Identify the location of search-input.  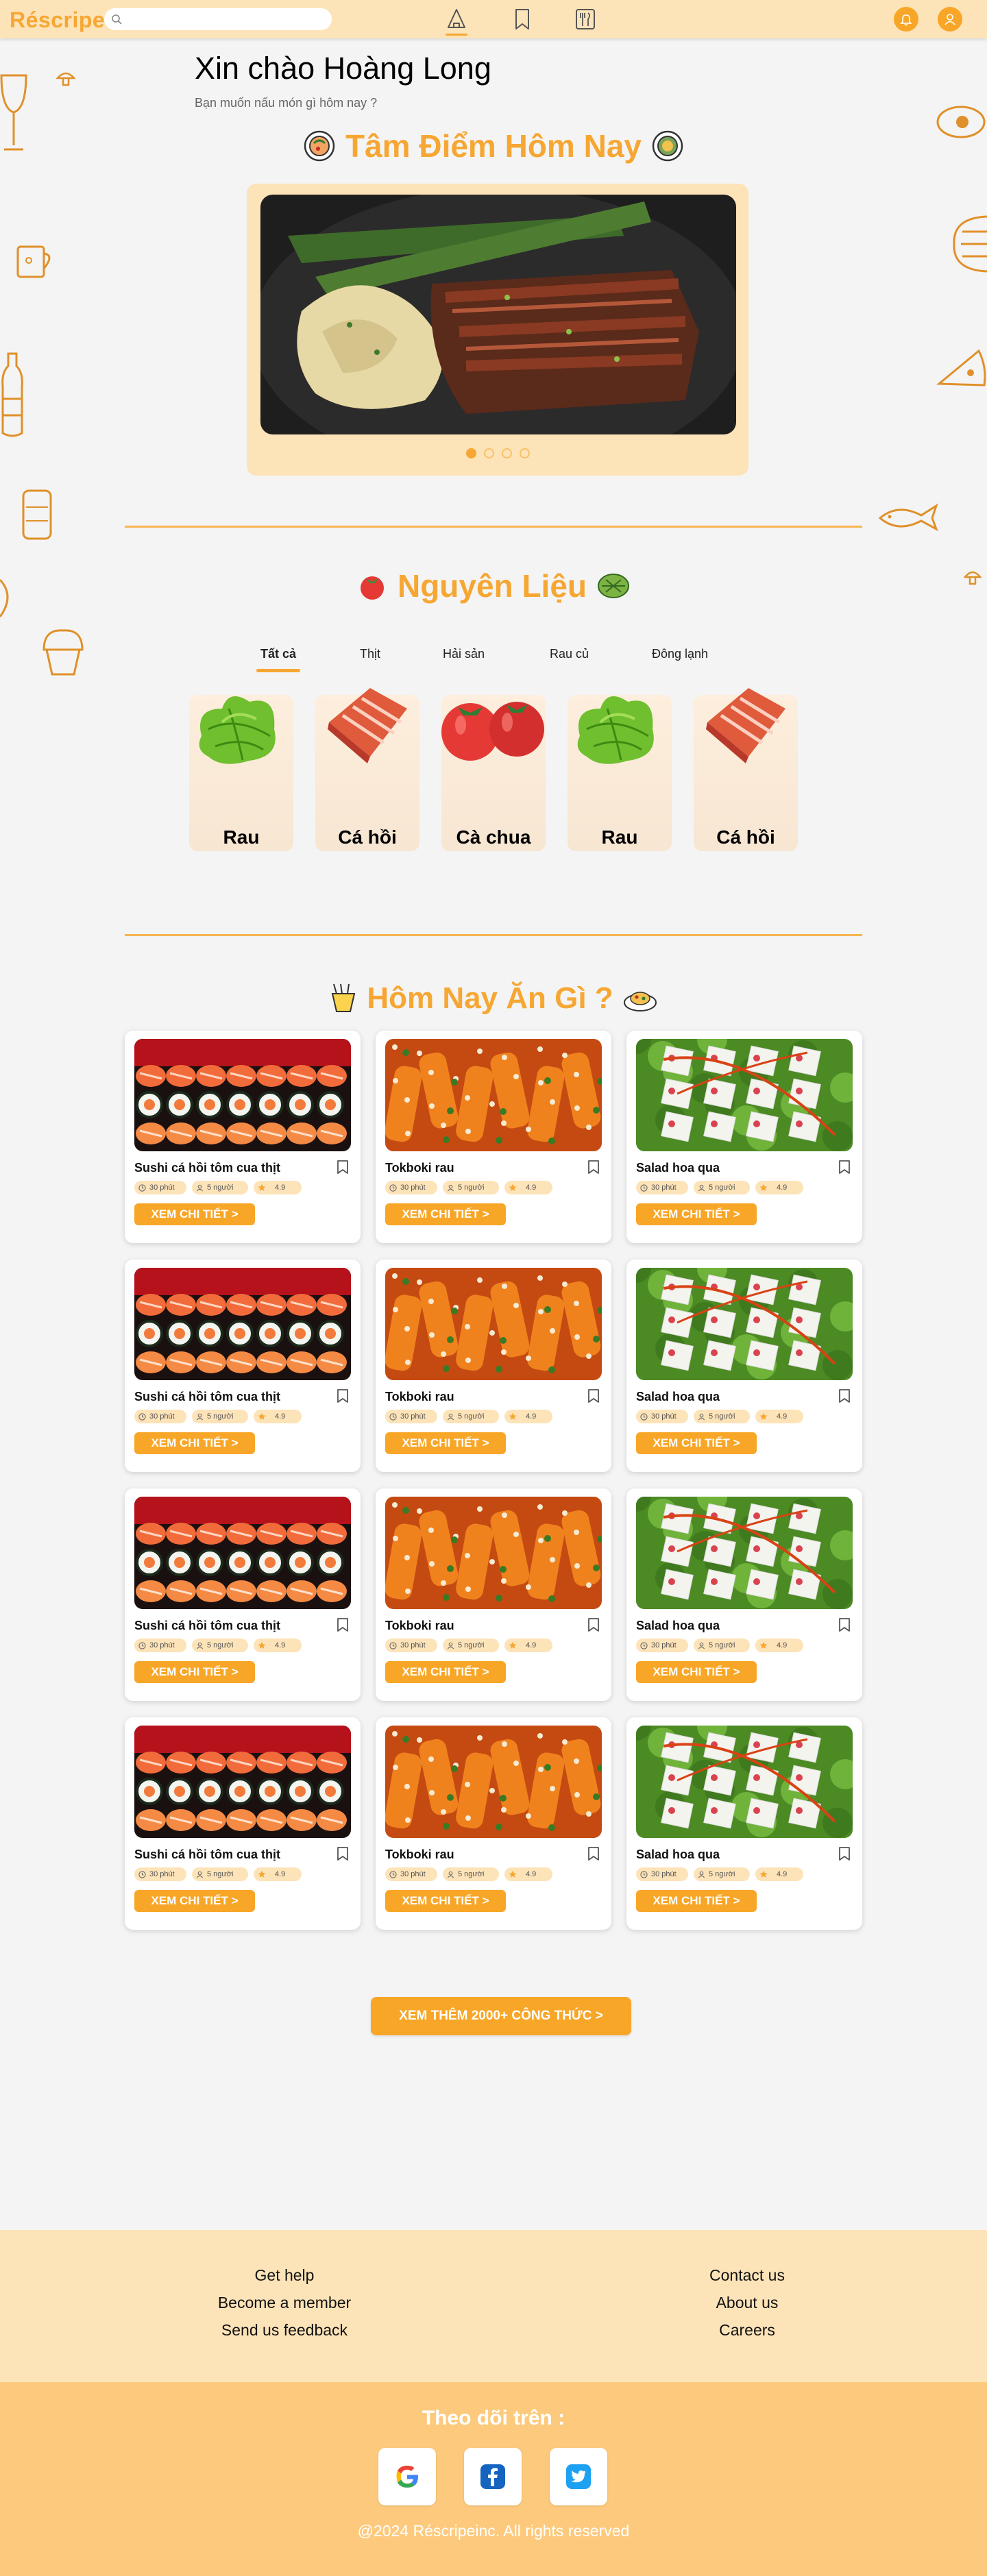
(225, 19).